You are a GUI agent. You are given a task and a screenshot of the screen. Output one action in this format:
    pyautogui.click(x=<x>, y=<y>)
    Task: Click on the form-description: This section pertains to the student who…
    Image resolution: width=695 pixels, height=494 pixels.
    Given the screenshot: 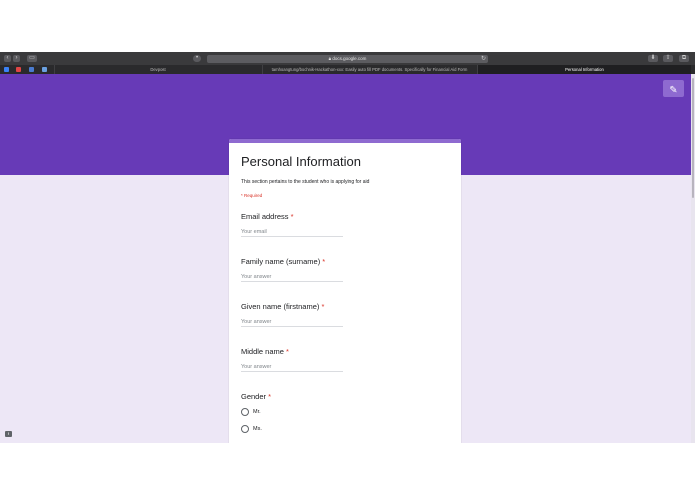 What is the action you would take?
    pyautogui.click(x=305, y=182)
    